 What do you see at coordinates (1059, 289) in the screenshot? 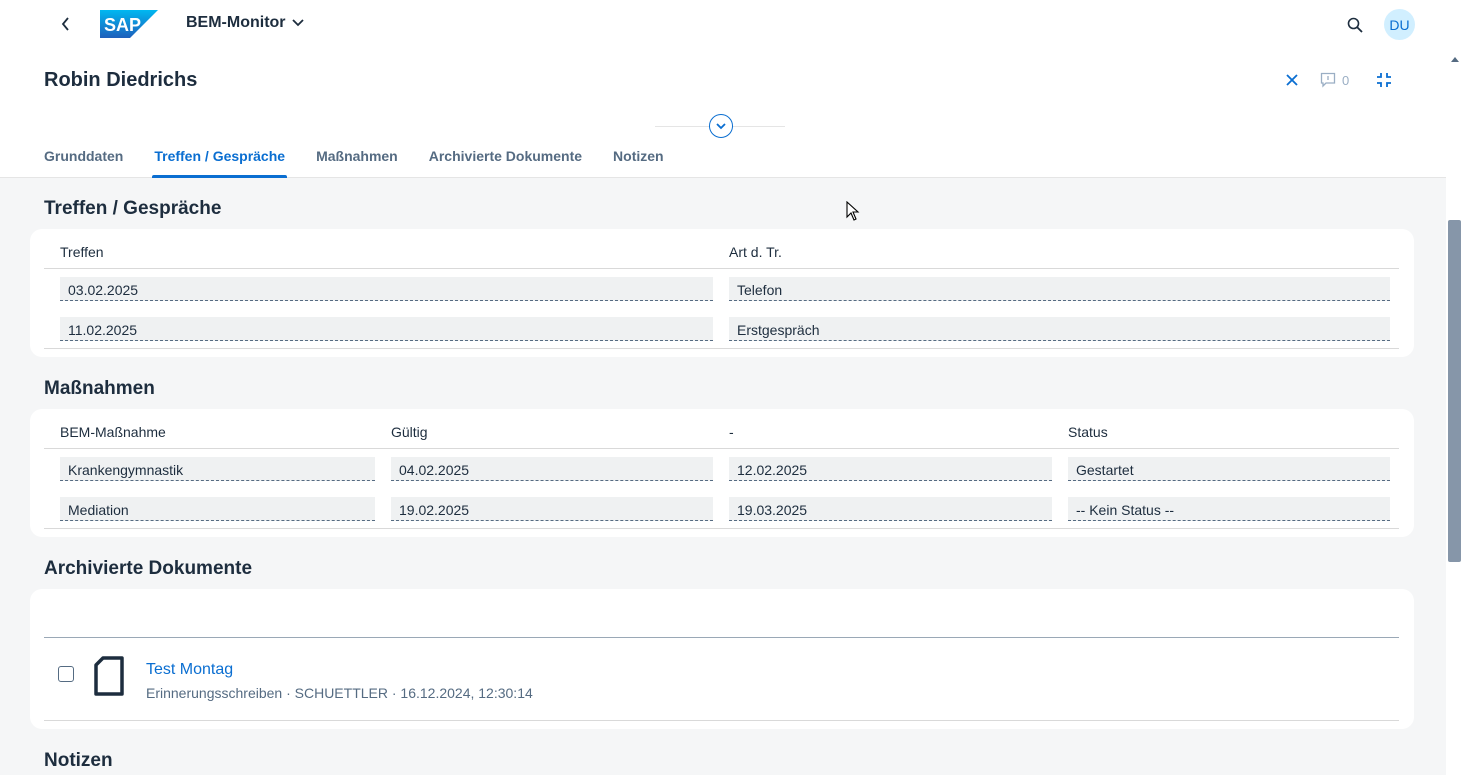
I see `treffen-type-field: Telefon` at bounding box center [1059, 289].